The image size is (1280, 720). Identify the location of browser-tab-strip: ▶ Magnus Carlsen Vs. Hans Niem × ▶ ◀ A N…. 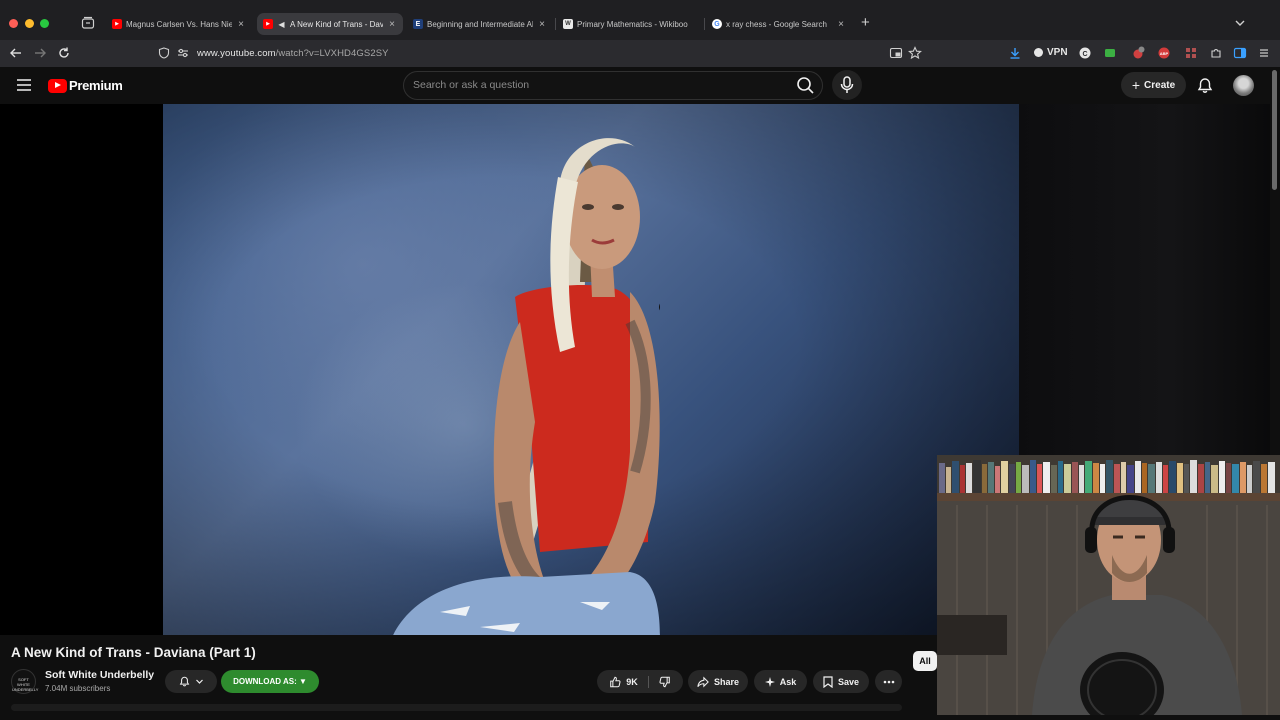
(640, 20).